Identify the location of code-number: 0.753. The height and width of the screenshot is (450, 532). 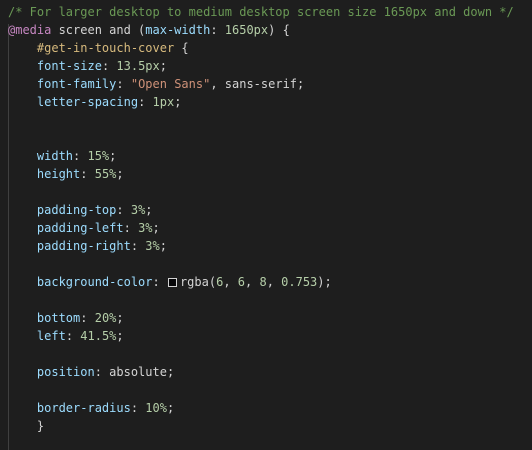
(299, 282).